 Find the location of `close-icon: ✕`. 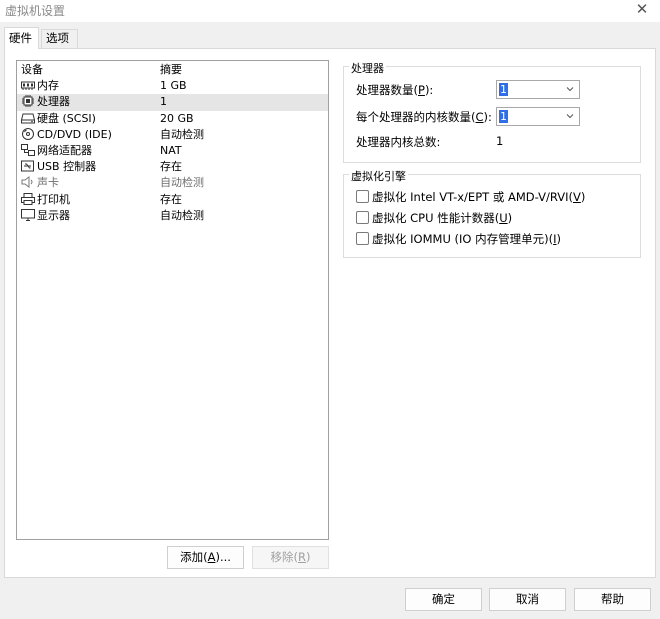

close-icon: ✕ is located at coordinates (642, 9).